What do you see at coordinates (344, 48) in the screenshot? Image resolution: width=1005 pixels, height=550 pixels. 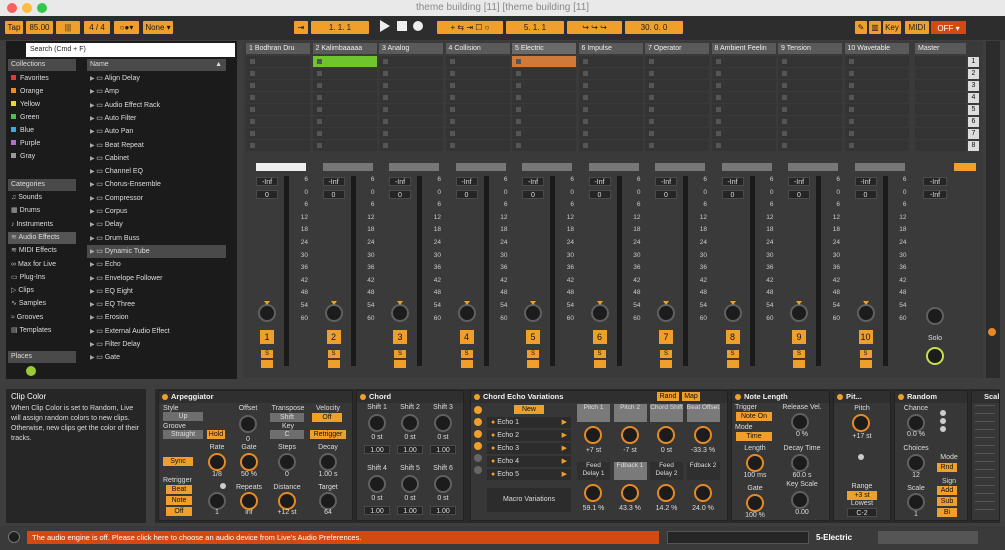 I see `track-header: 2 Kalimbaaaaa` at bounding box center [344, 48].